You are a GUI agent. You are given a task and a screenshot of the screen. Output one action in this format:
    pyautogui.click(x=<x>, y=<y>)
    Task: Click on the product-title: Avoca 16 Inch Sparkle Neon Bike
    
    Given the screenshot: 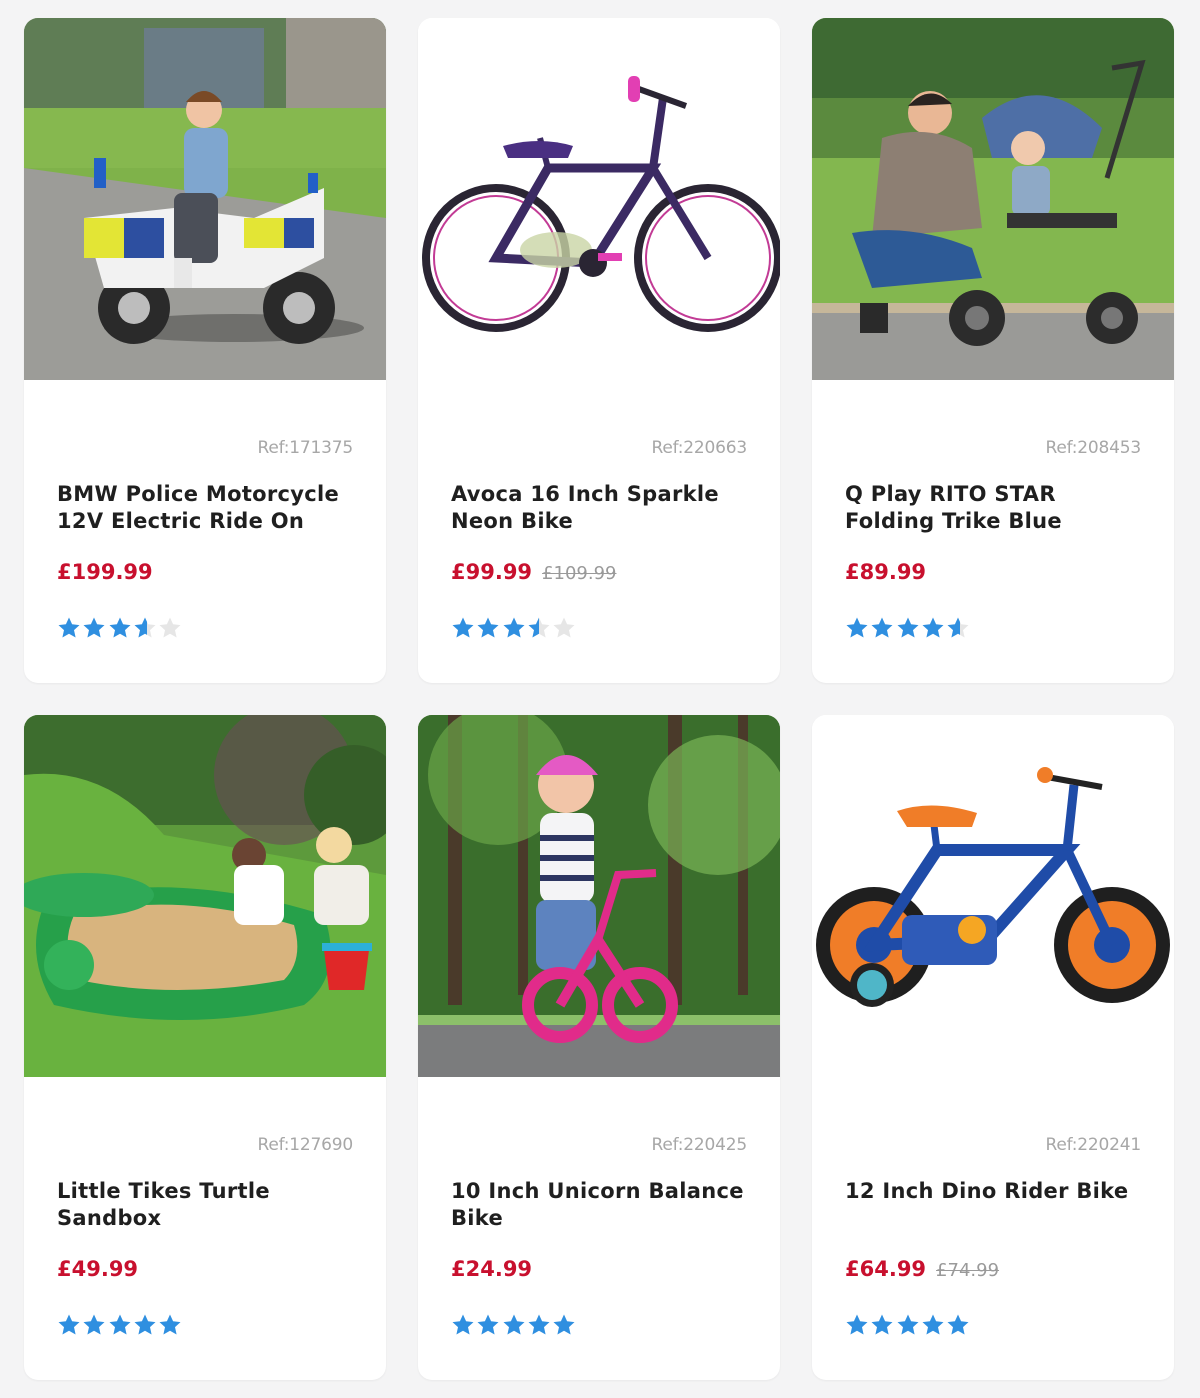 What is the action you would take?
    pyautogui.click(x=601, y=508)
    